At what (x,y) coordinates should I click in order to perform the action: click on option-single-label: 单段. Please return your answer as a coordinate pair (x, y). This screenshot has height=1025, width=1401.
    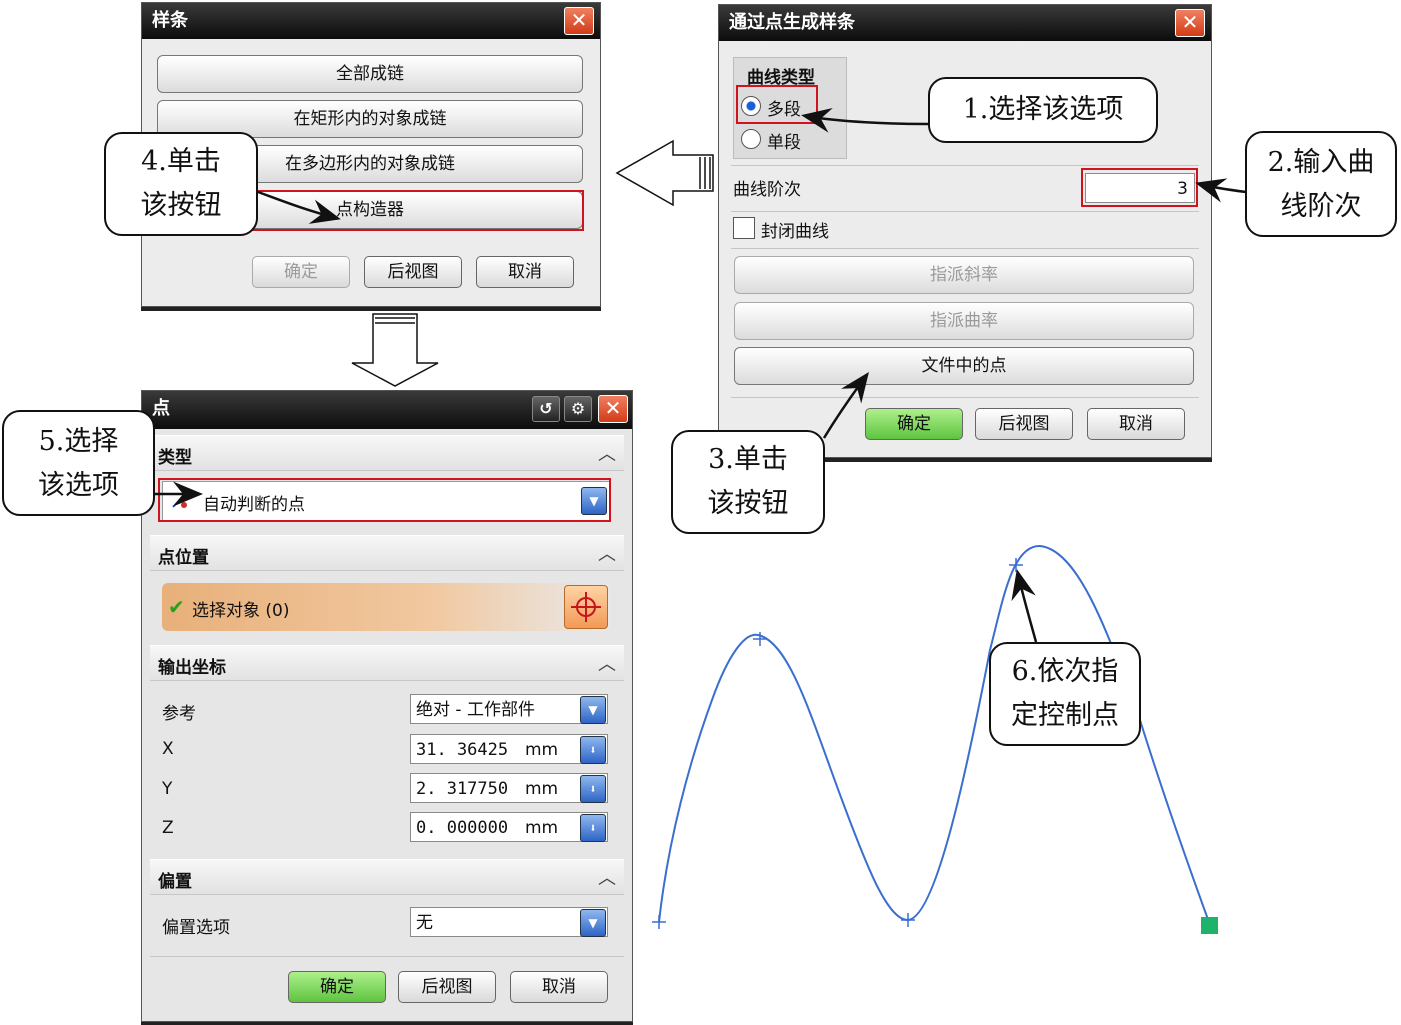
    Looking at the image, I should click on (784, 143).